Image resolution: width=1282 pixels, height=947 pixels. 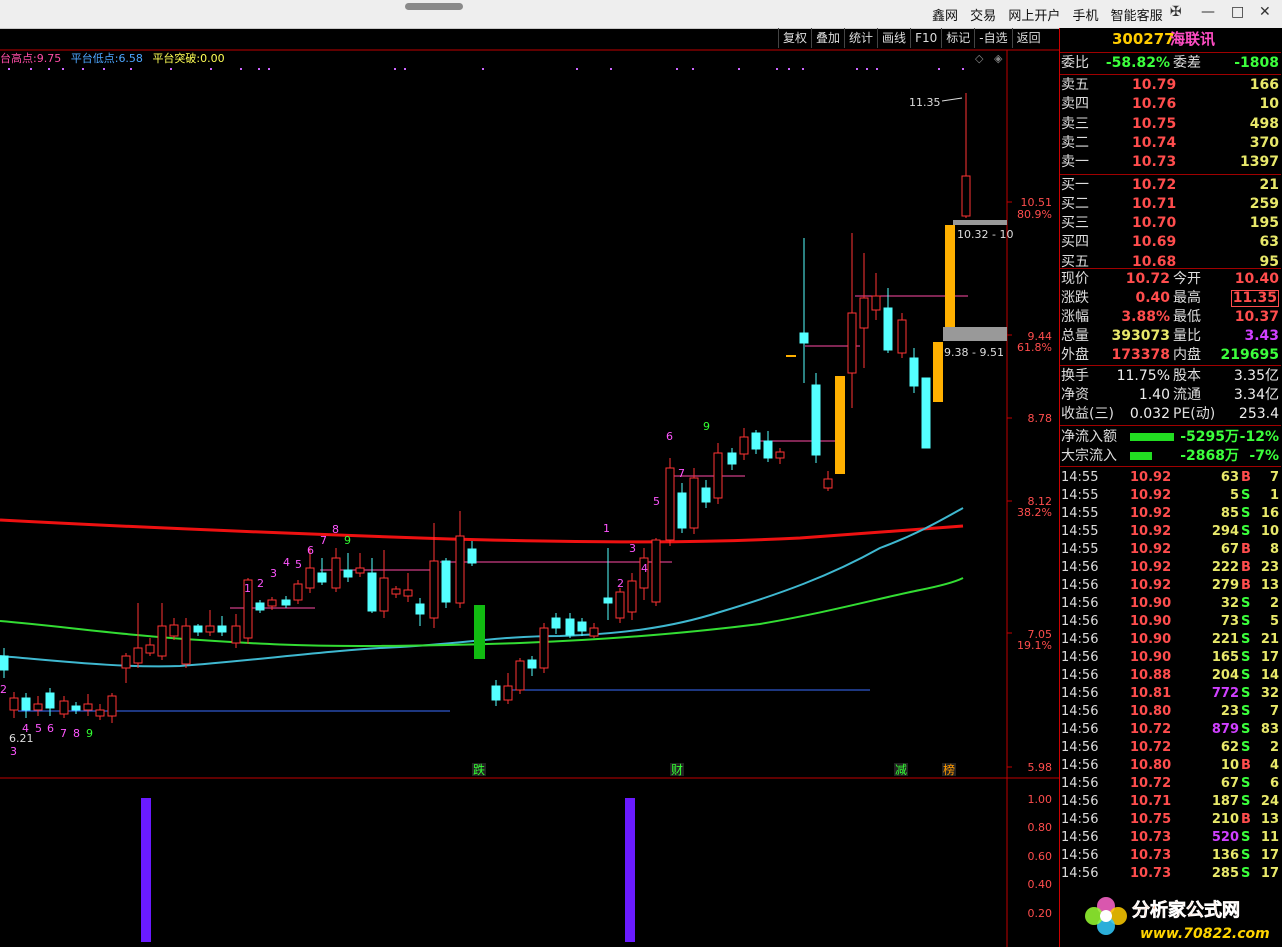 I want to click on quote-row: 总量 393073 量比 3.43, so click(x=1170, y=336).